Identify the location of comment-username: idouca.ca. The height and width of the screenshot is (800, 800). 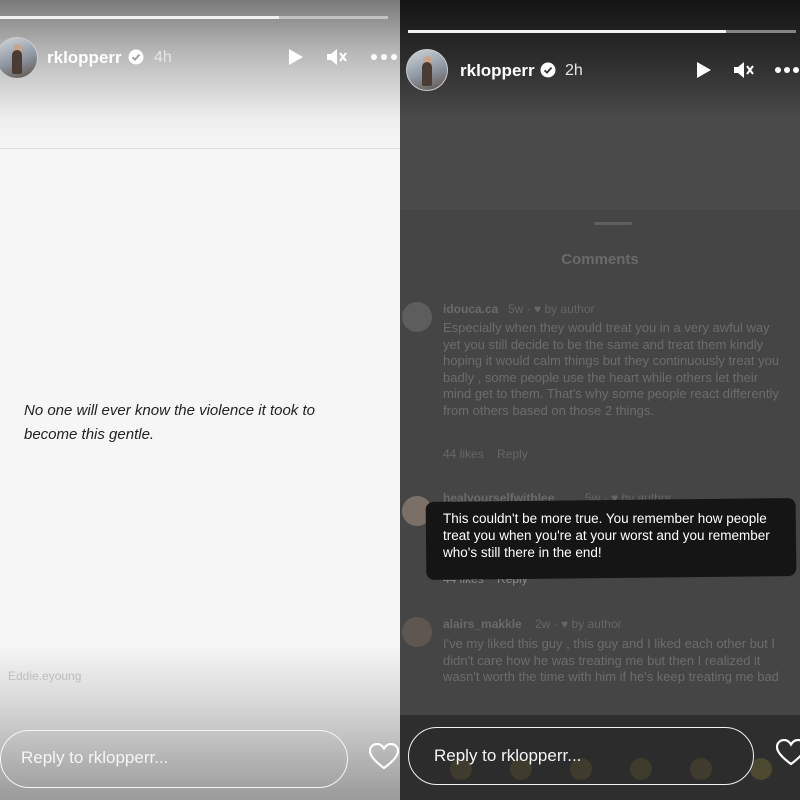
(470, 309).